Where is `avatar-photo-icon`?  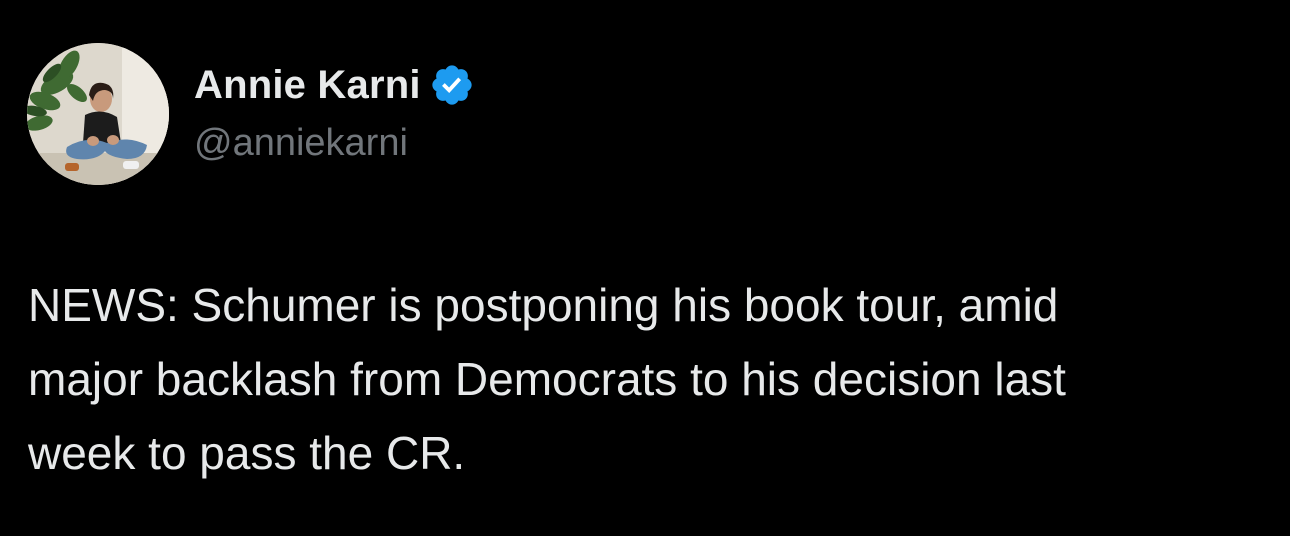
avatar-photo-icon is located at coordinates (98, 114).